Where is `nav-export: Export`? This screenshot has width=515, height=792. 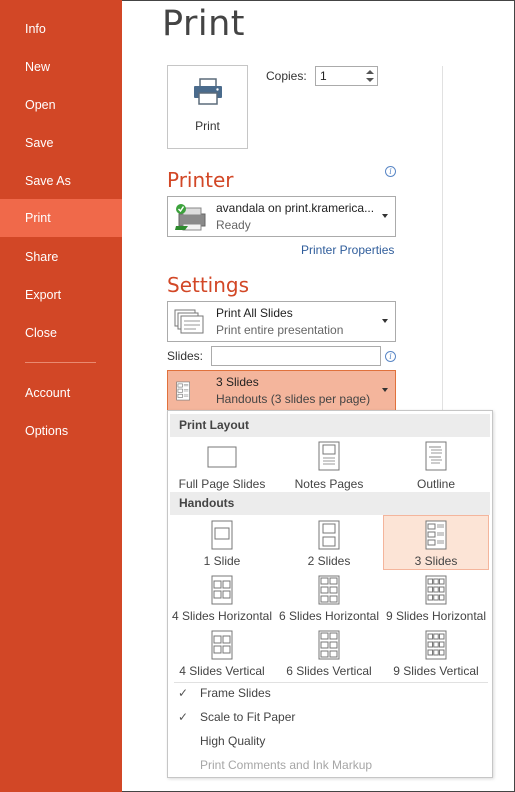 nav-export: Export is located at coordinates (61, 295).